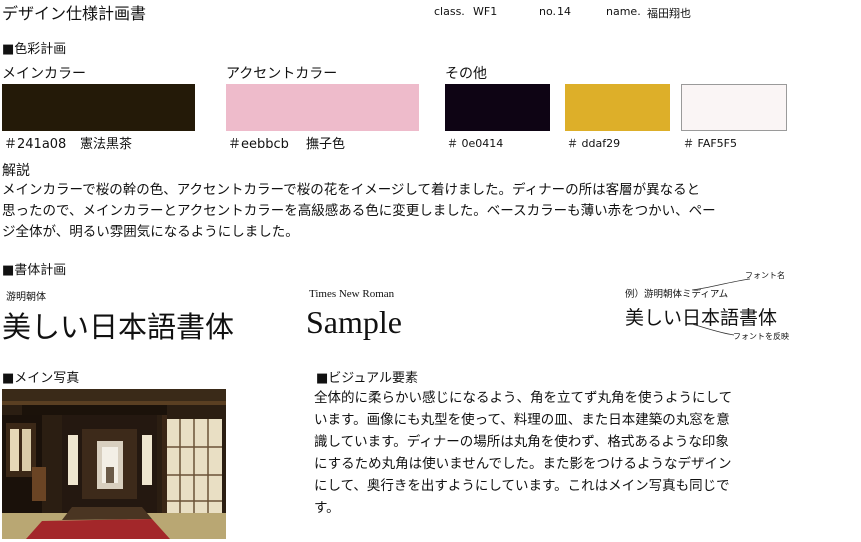  What do you see at coordinates (522, 486) in the screenshot?
I see `visual-line: にして、奥行きを出すようにしています。これはメイン写真も同じで` at bounding box center [522, 486].